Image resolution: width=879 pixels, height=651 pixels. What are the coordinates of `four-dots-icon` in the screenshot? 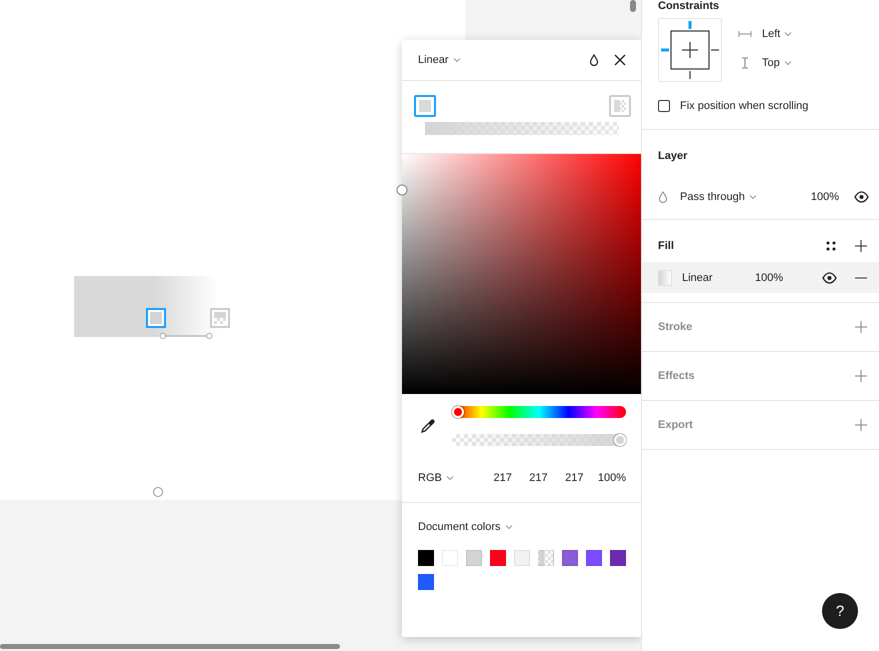 It's located at (831, 246).